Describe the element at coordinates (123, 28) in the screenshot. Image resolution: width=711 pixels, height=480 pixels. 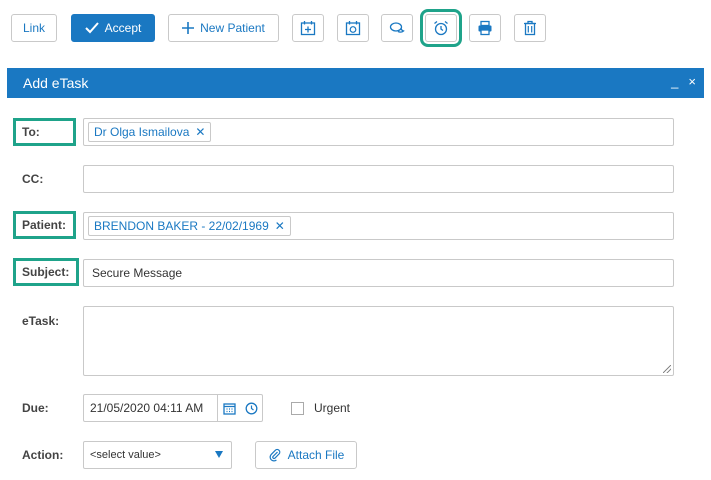
I see `accept-label: Accept` at that location.